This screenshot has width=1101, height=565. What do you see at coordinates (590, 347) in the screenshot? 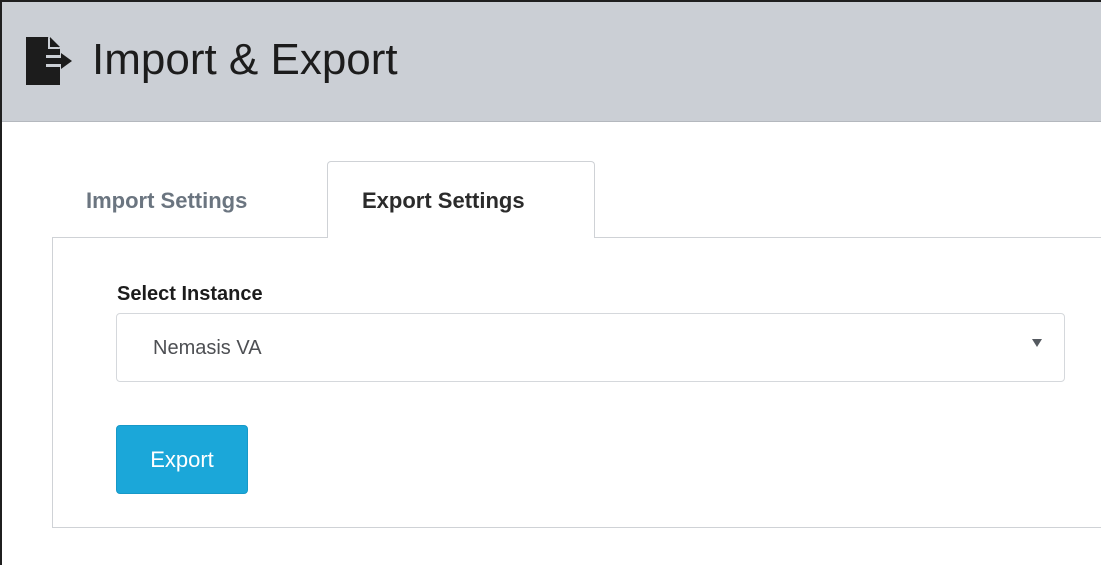
I see `instance-select: Nemasis VA` at bounding box center [590, 347].